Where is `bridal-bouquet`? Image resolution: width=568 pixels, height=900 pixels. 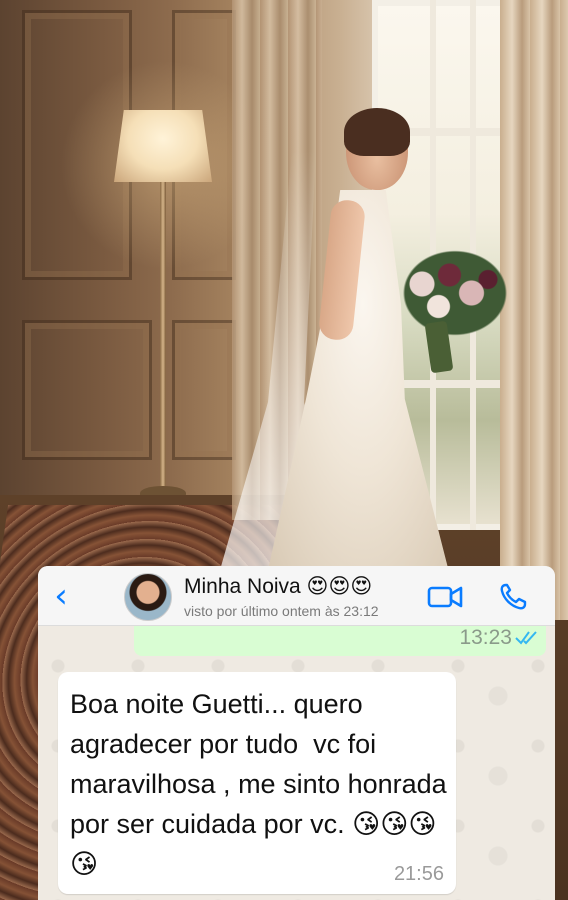
bridal-bouquet is located at coordinates (455, 293).